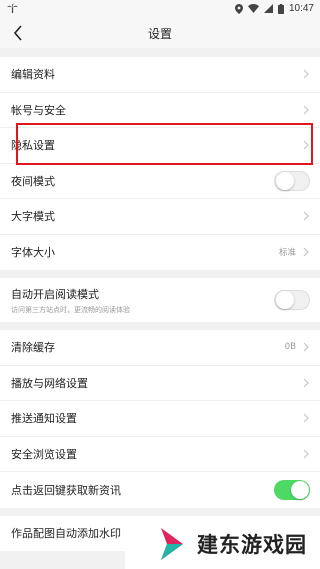 This screenshot has width=320, height=569. Describe the element at coordinates (33, 253) in the screenshot. I see `row-label: 字体大小` at that location.